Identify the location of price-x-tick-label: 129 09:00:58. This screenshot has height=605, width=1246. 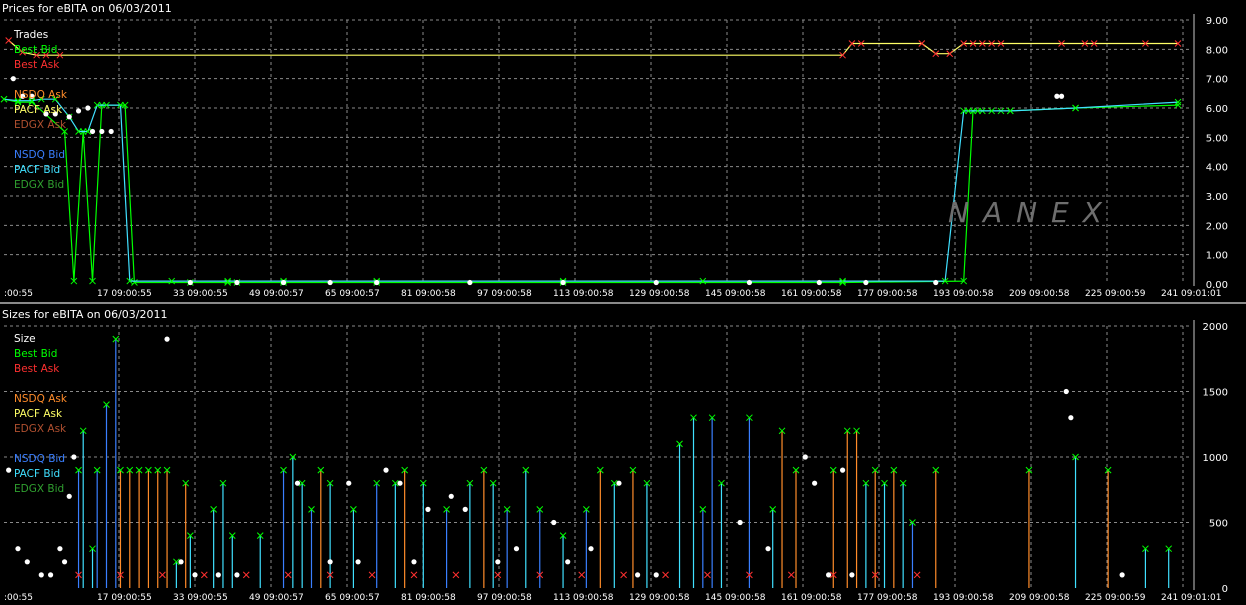
(659, 294).